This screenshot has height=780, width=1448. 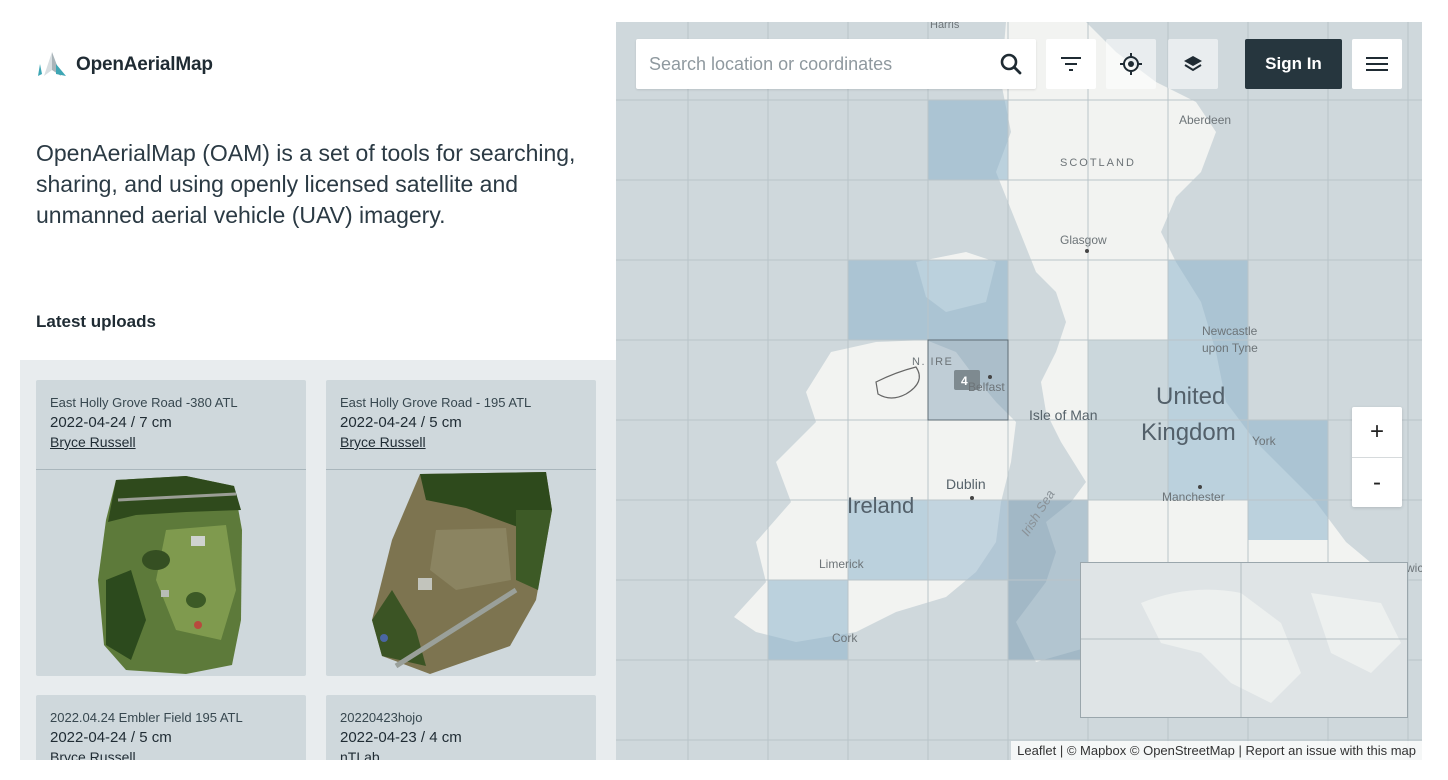 I want to click on map-label-manchester: Manchester, so click(x=1193, y=497).